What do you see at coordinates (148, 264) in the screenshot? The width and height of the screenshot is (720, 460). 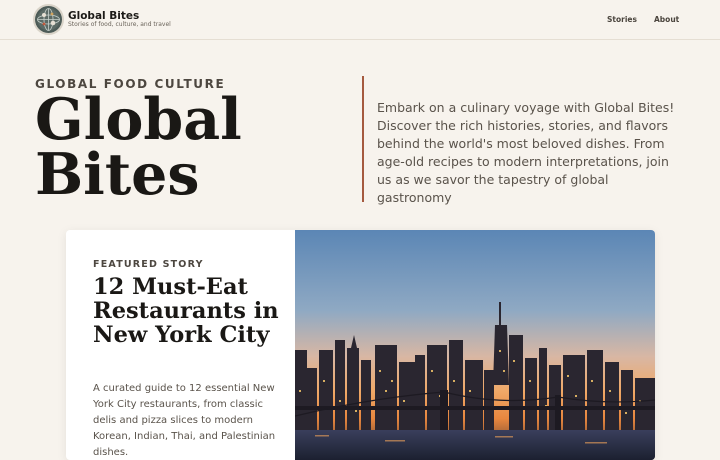 I see `featured-story-eyebrow: FEATURED STORY` at bounding box center [148, 264].